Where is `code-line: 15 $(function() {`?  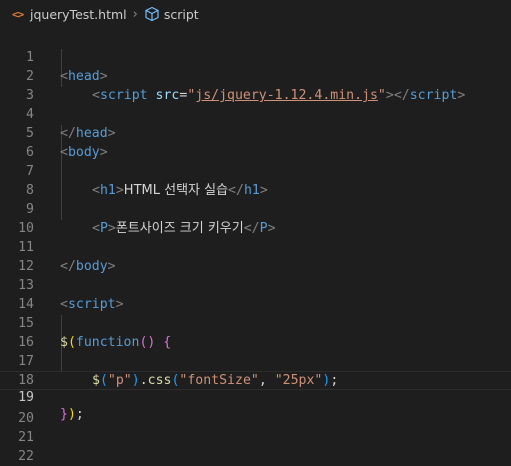 code-line: 15 $(function() { is located at coordinates (255, 322).